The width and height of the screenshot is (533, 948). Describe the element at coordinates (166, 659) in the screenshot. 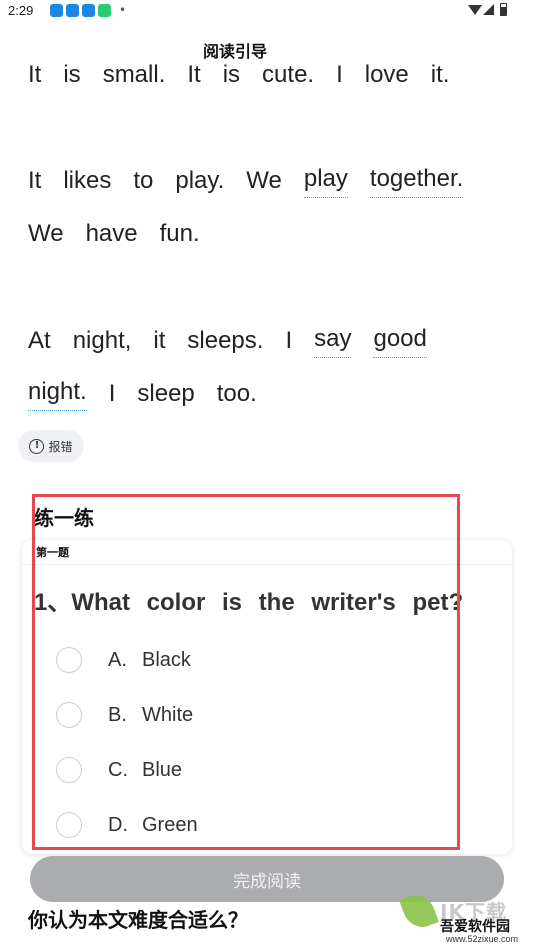

I see `option-text: Black` at that location.